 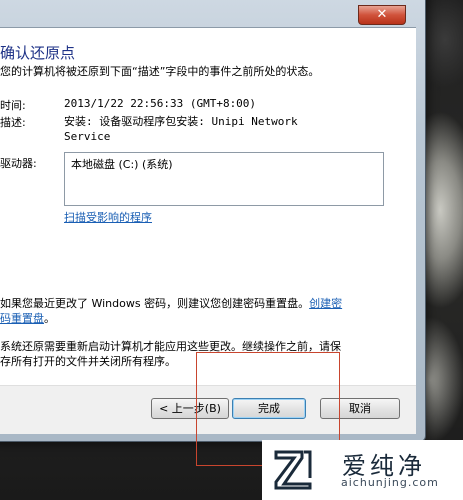 I want to click on close-button: ✕, so click(x=382, y=15).